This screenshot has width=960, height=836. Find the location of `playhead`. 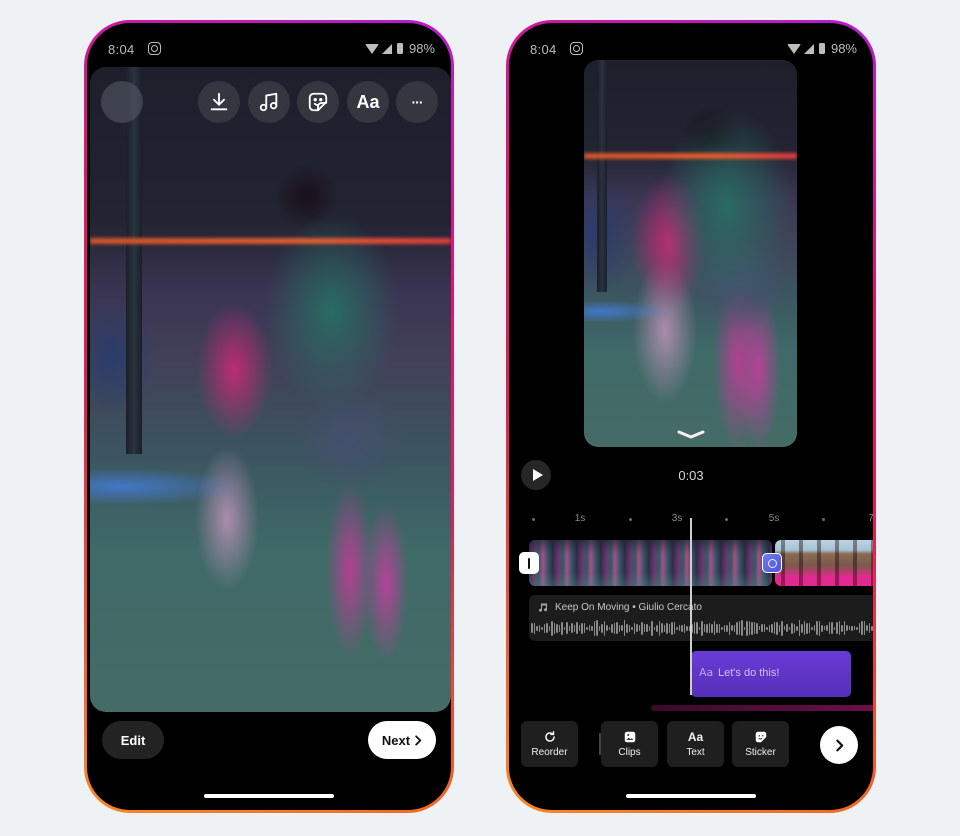

playhead is located at coordinates (691, 606).